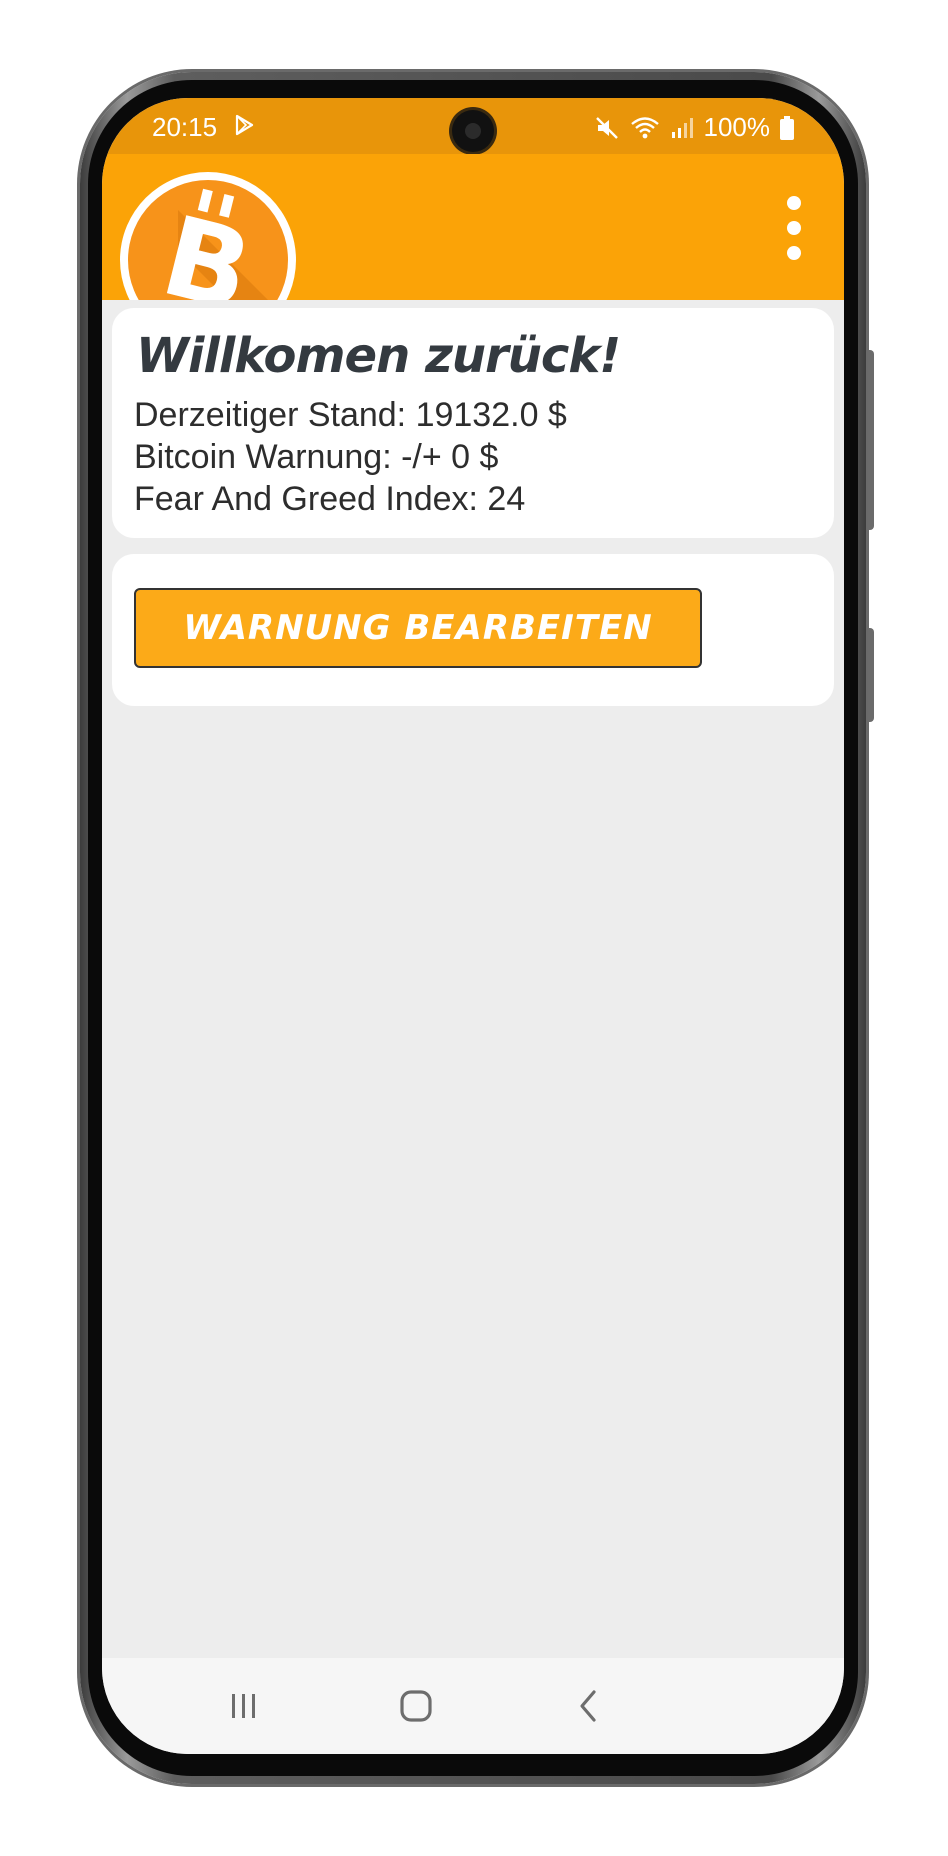 This screenshot has height=1856, width=948. What do you see at coordinates (244, 125) in the screenshot?
I see `play-store-icon` at bounding box center [244, 125].